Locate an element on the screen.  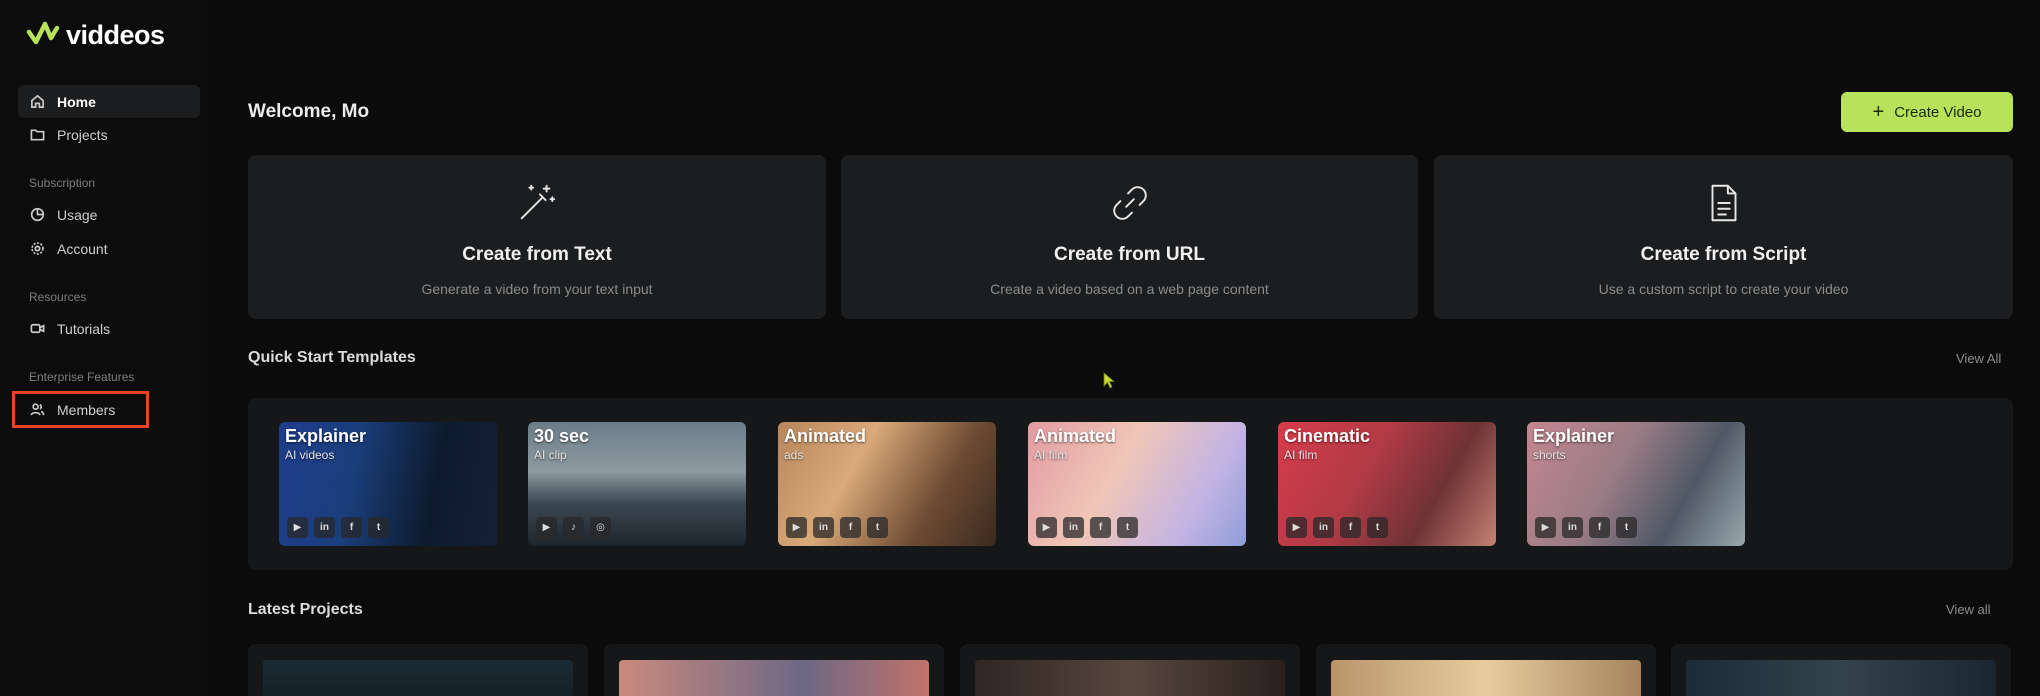
document-icon is located at coordinates (1723, 203).